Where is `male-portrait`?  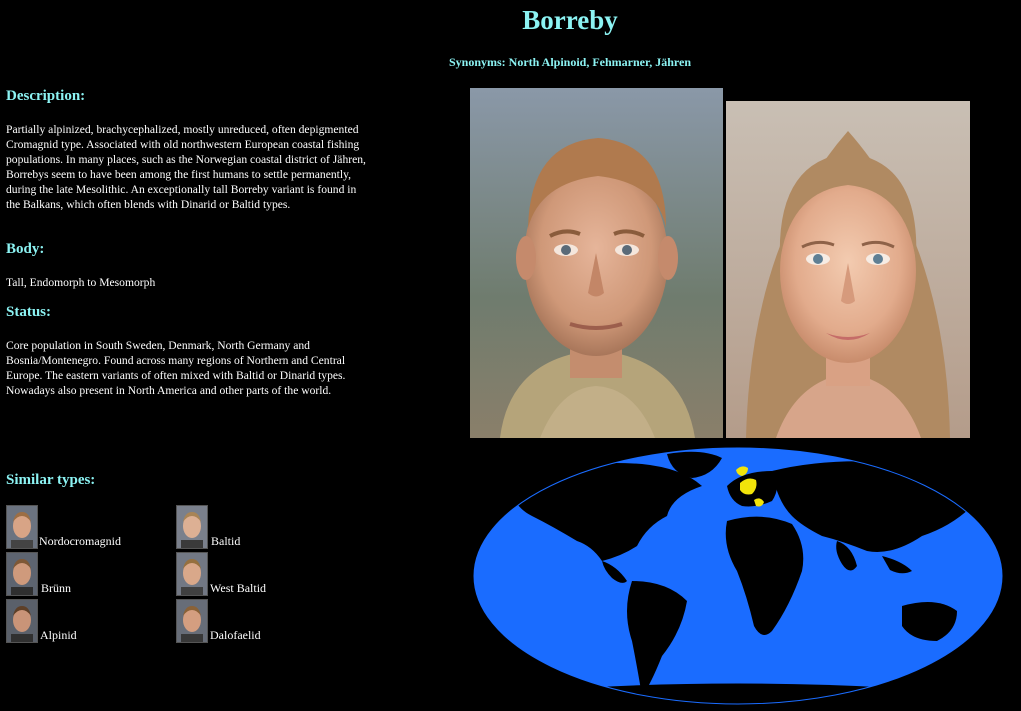 male-portrait is located at coordinates (596, 263).